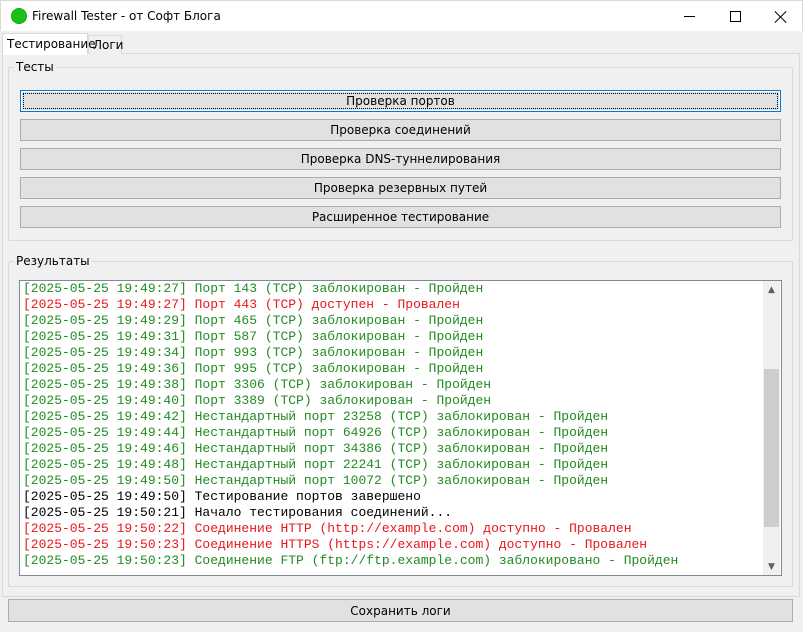  I want to click on check-dns-tunneling-button: Проверка DNS-туннелирования, so click(400, 159).